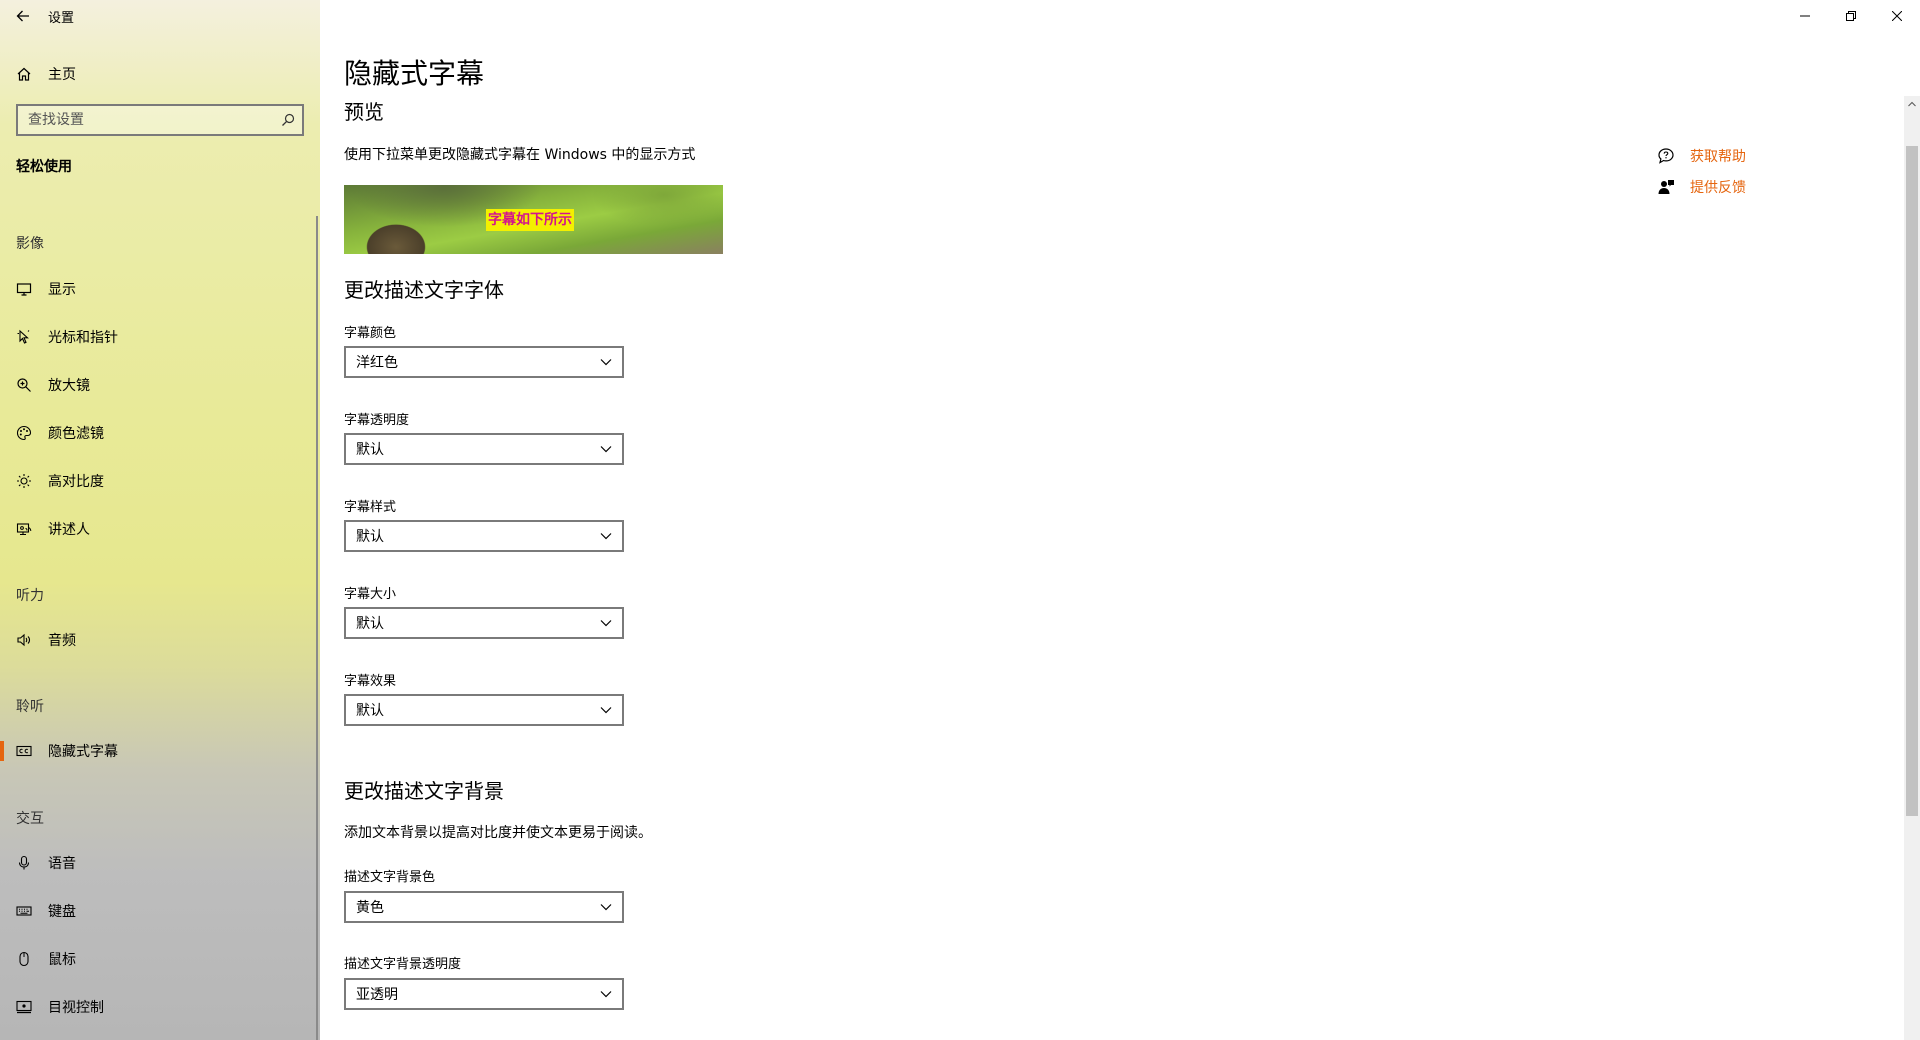 The width and height of the screenshot is (1920, 1040). Describe the element at coordinates (62, 641) in the screenshot. I see `sidebar-item-label: 音频` at that location.